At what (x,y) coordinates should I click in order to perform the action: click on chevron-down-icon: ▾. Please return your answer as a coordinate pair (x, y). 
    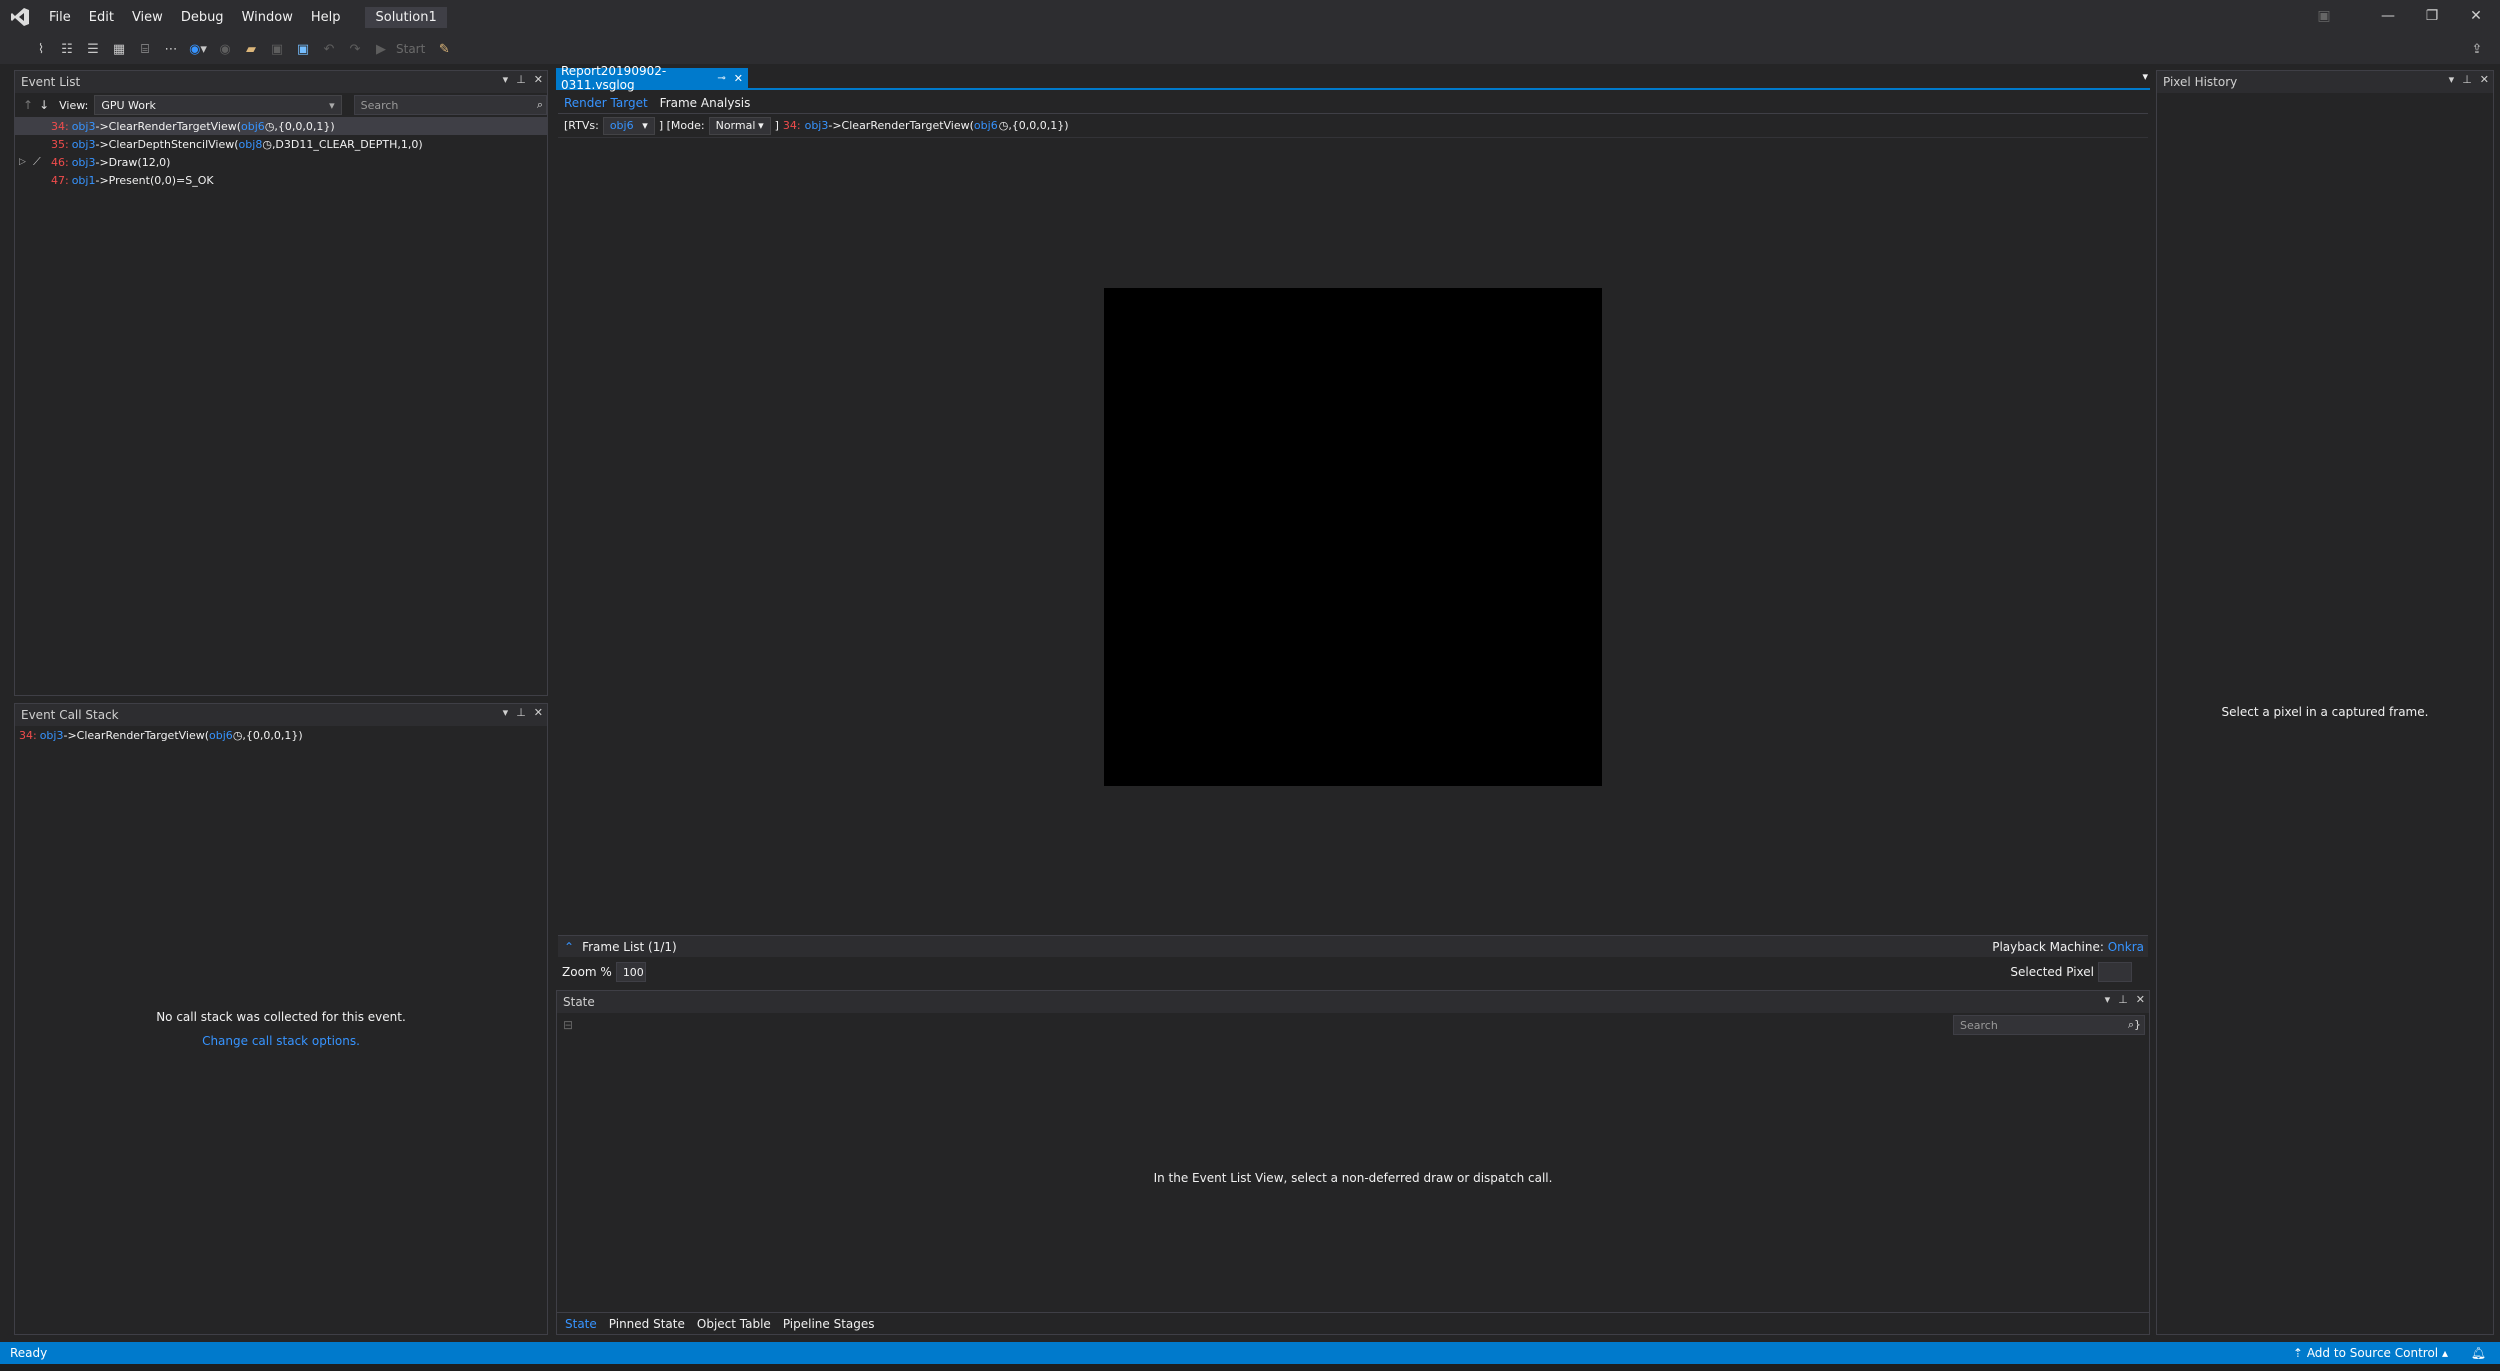
    Looking at the image, I should click on (332, 105).